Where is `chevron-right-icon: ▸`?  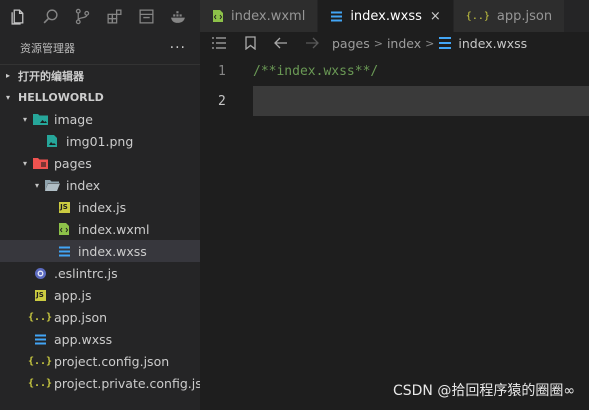 chevron-right-icon: ▸ is located at coordinates (8, 75).